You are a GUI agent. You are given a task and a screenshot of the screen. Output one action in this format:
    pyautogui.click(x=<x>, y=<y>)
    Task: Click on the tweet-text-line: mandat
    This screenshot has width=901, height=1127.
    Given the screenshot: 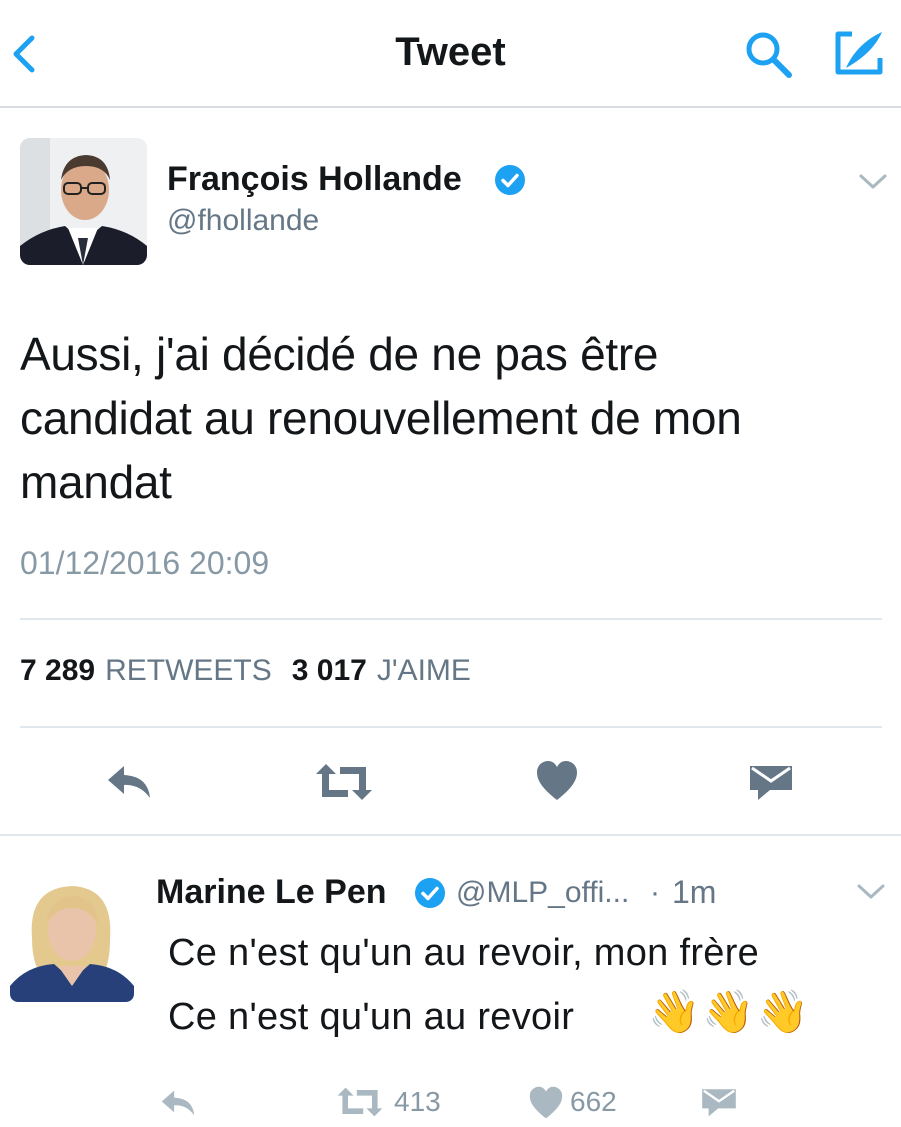 What is the action you would take?
    pyautogui.click(x=96, y=482)
    